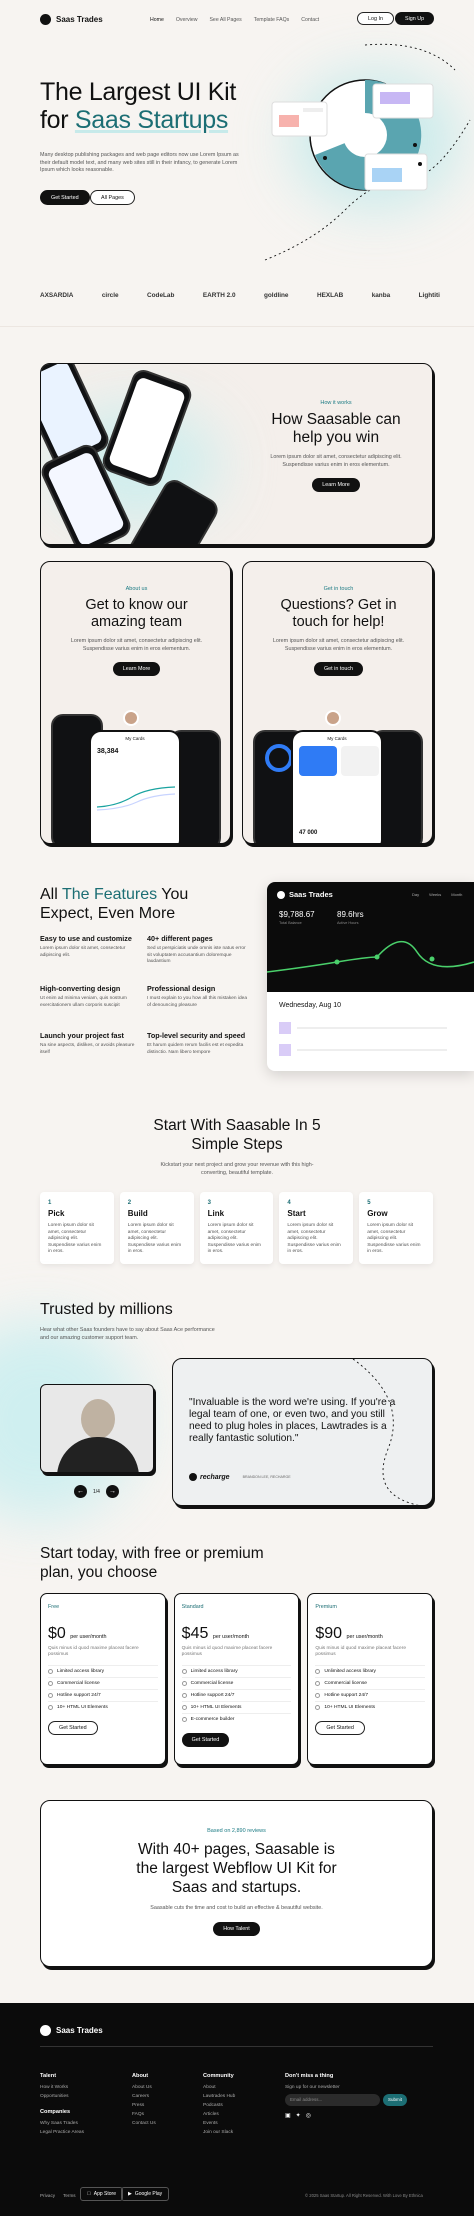 Image resolution: width=474 pixels, height=2216 pixels. I want to click on twitter-icon: ✦, so click(298, 2115).